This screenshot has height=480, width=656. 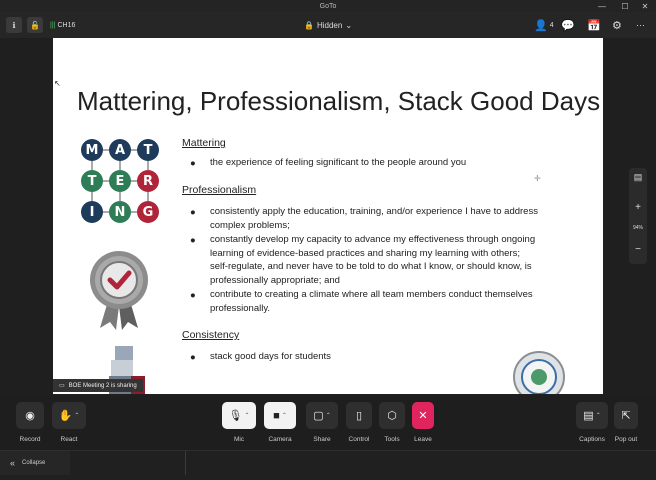 I want to click on leave-icon: ✕, so click(x=423, y=415).